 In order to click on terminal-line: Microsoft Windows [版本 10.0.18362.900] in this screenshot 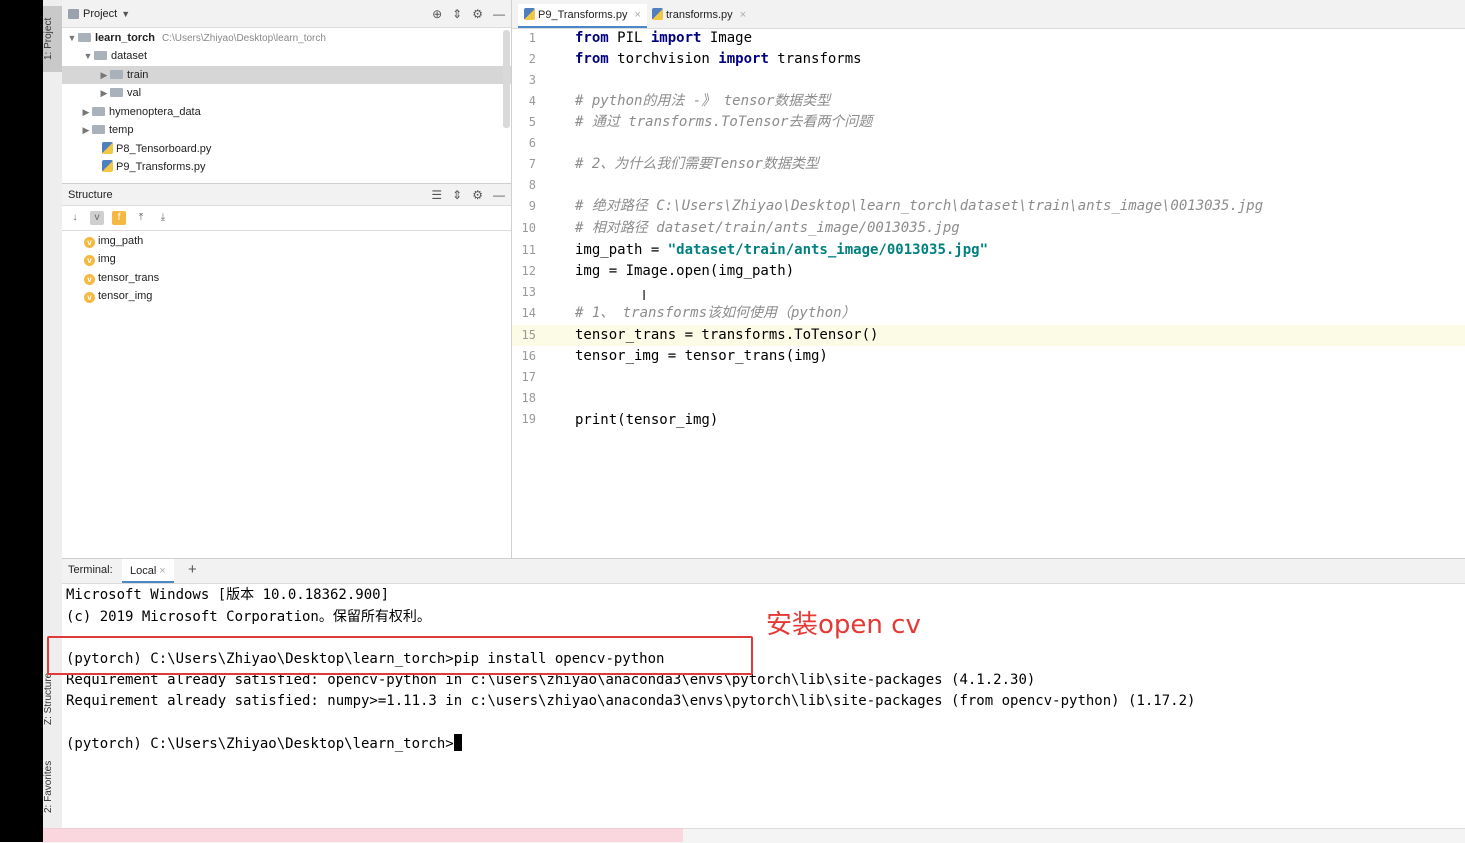, I will do `click(228, 595)`.